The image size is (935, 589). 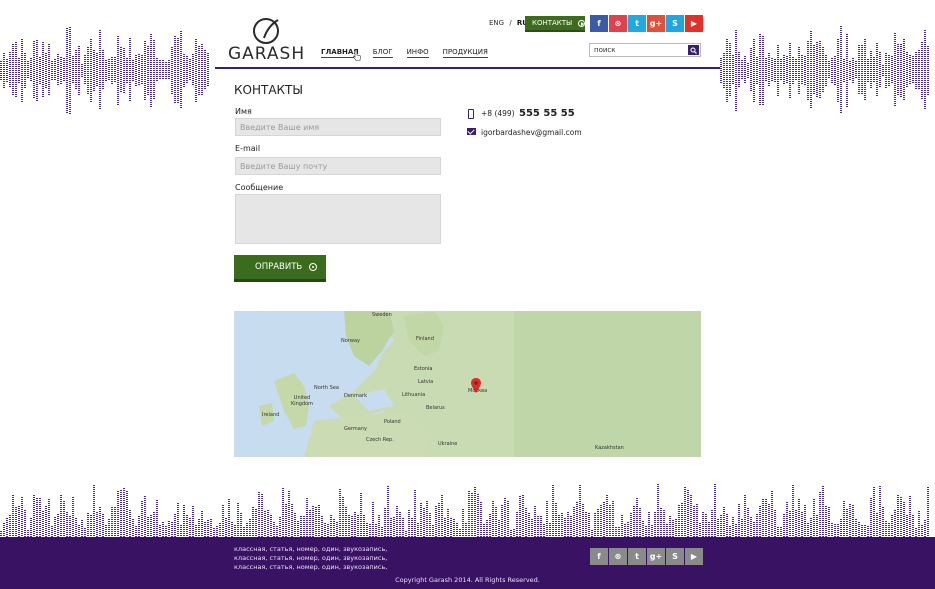 What do you see at coordinates (465, 53) in the screenshot?
I see `nav-item-products: ПРОДУКЦИЯ` at bounding box center [465, 53].